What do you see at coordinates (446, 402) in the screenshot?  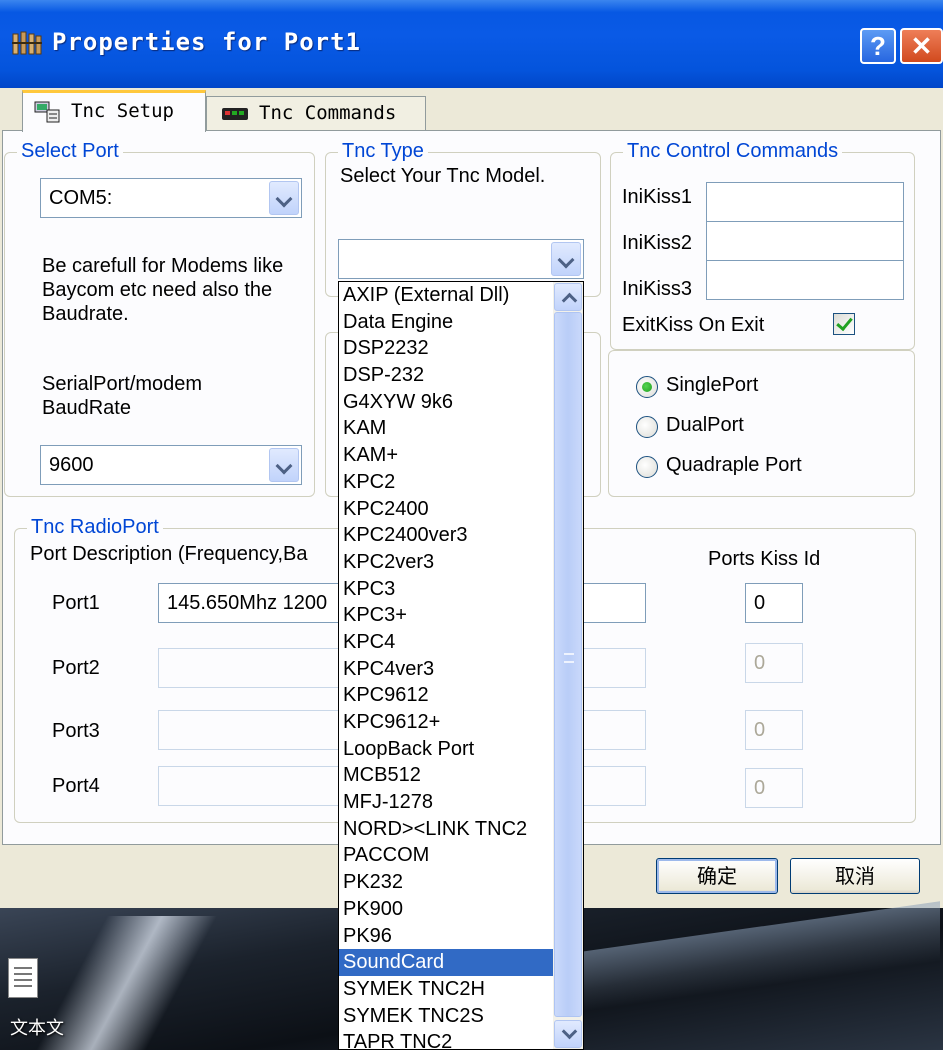 I see `tnc-model-option: G4XYW 9k6` at bounding box center [446, 402].